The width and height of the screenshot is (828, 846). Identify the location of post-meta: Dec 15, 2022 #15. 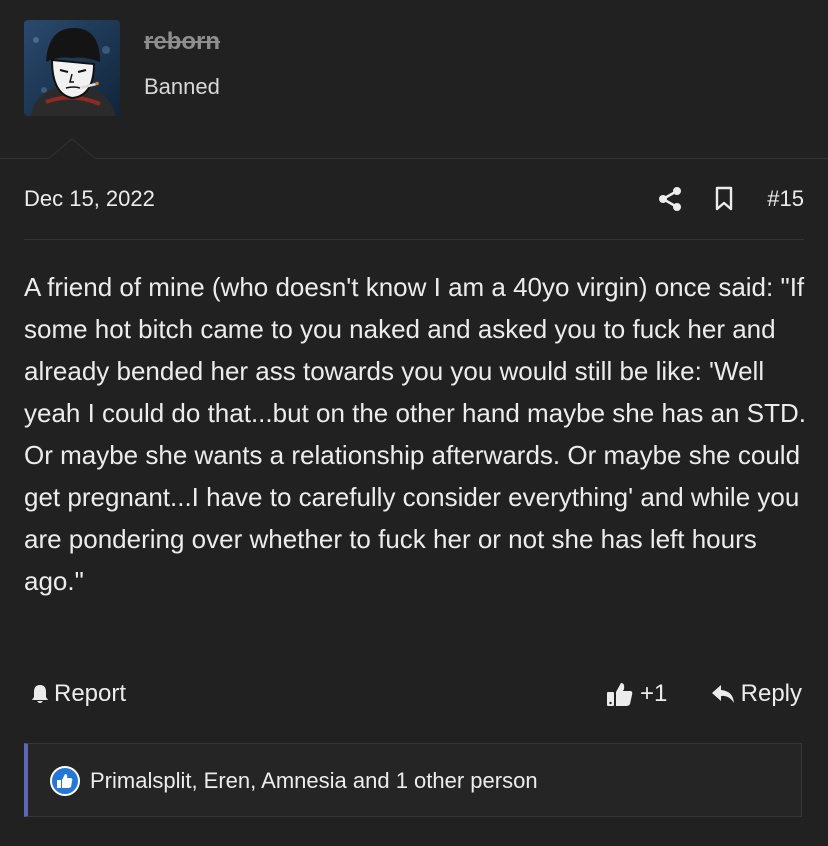
(414, 199).